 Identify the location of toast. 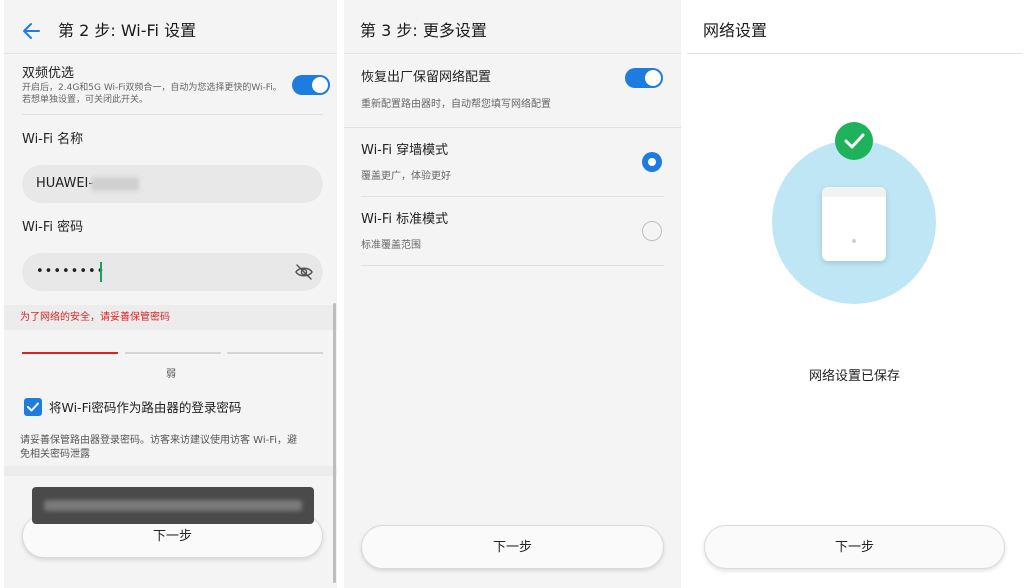
(173, 505).